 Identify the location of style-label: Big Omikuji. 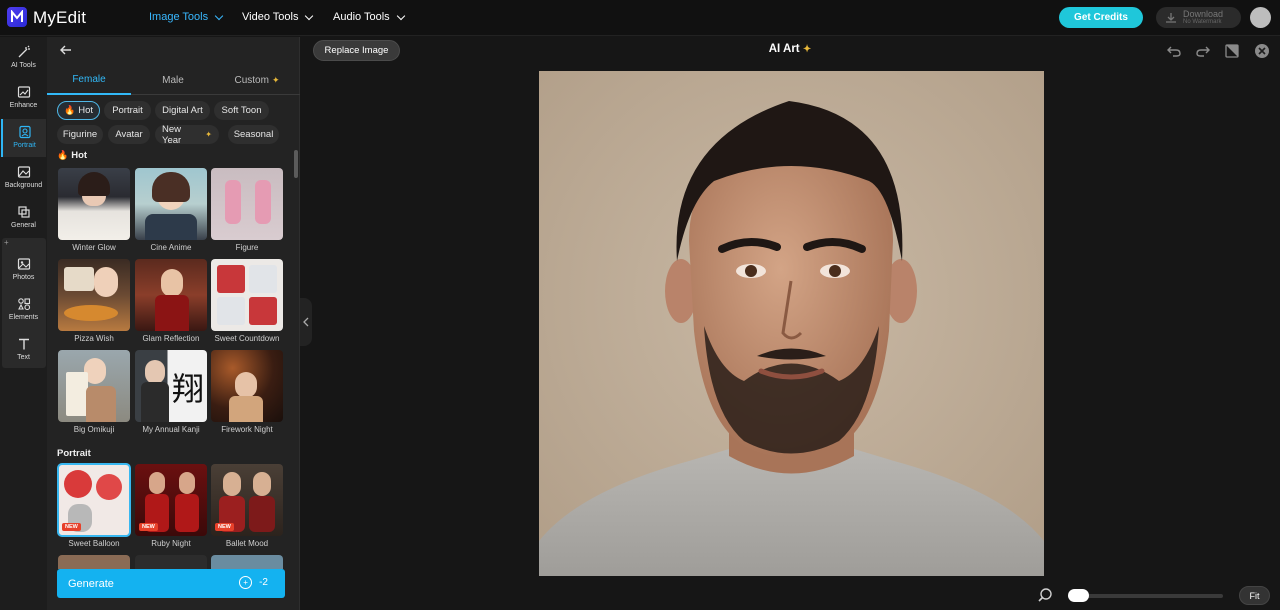
(94, 429).